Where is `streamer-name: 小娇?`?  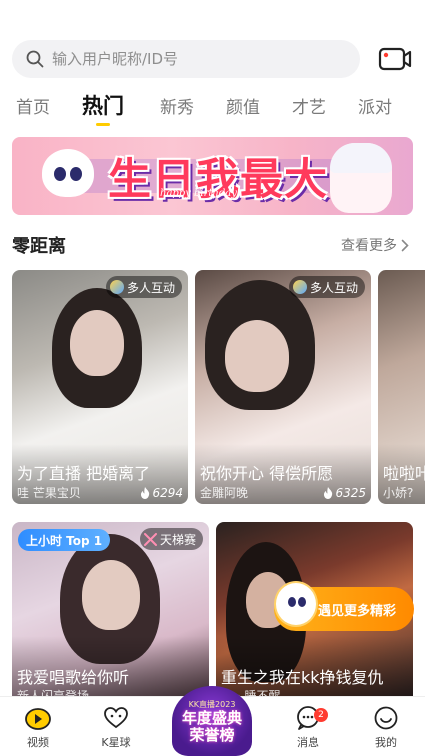
streamer-name: 小娇? is located at coordinates (398, 493).